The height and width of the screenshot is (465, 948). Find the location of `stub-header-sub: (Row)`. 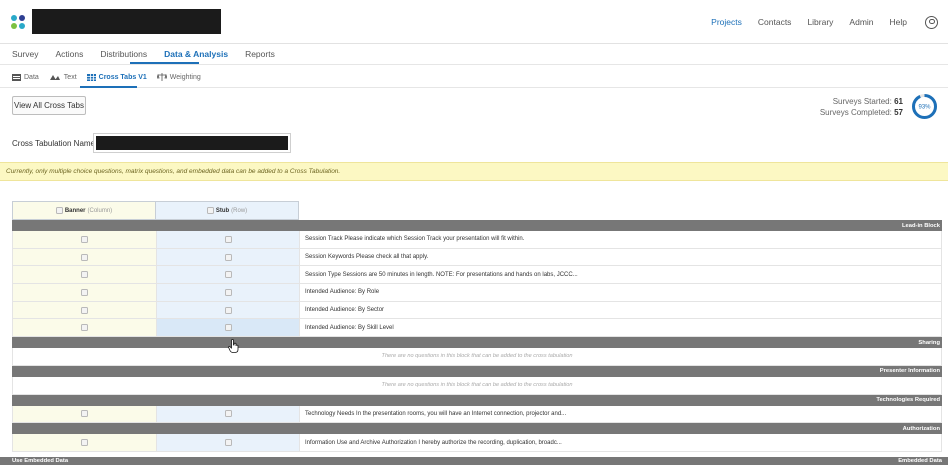

stub-header-sub: (Row) is located at coordinates (239, 210).